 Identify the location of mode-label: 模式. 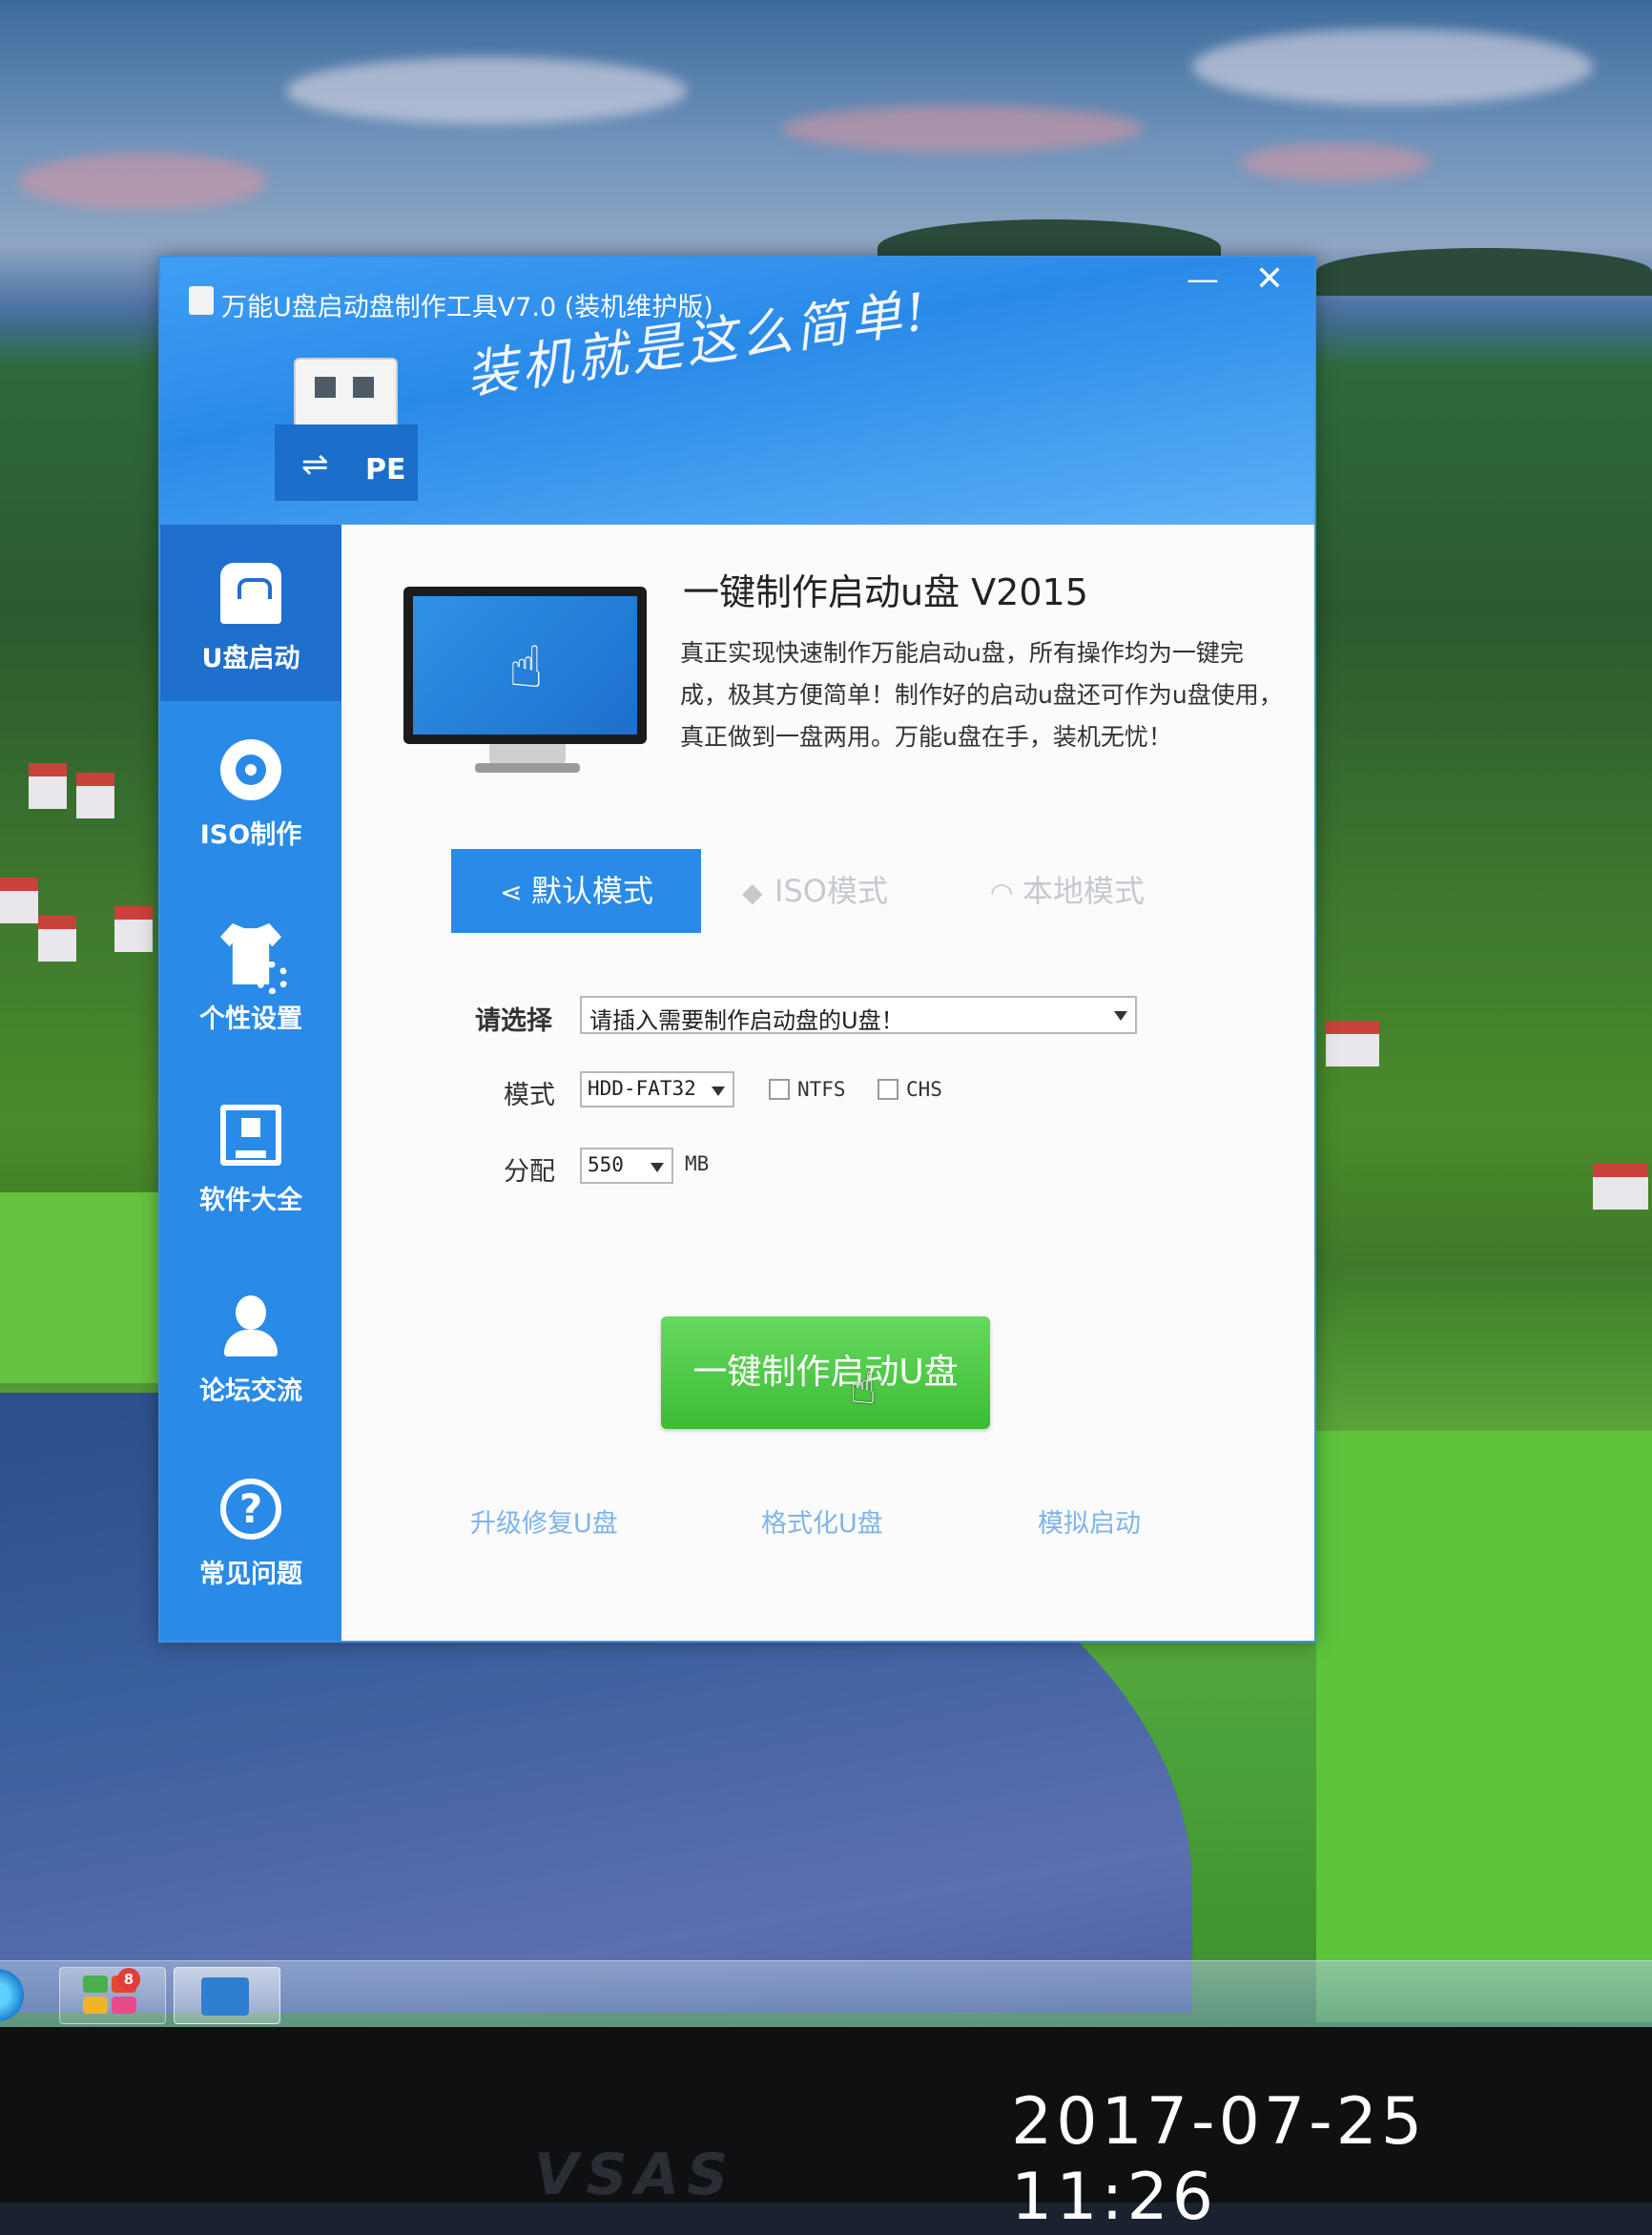
(529, 1095).